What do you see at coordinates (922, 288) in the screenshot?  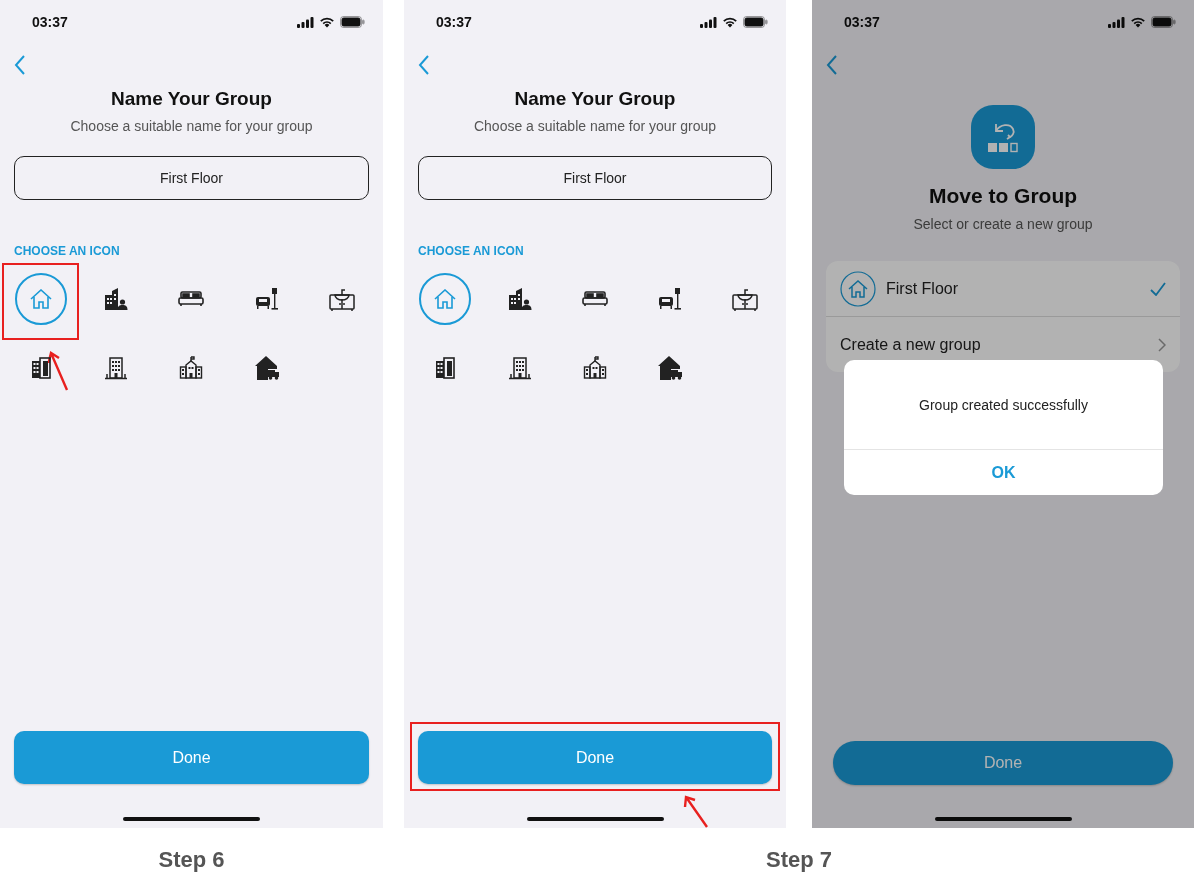 I see `group-name: First Floor` at bounding box center [922, 288].